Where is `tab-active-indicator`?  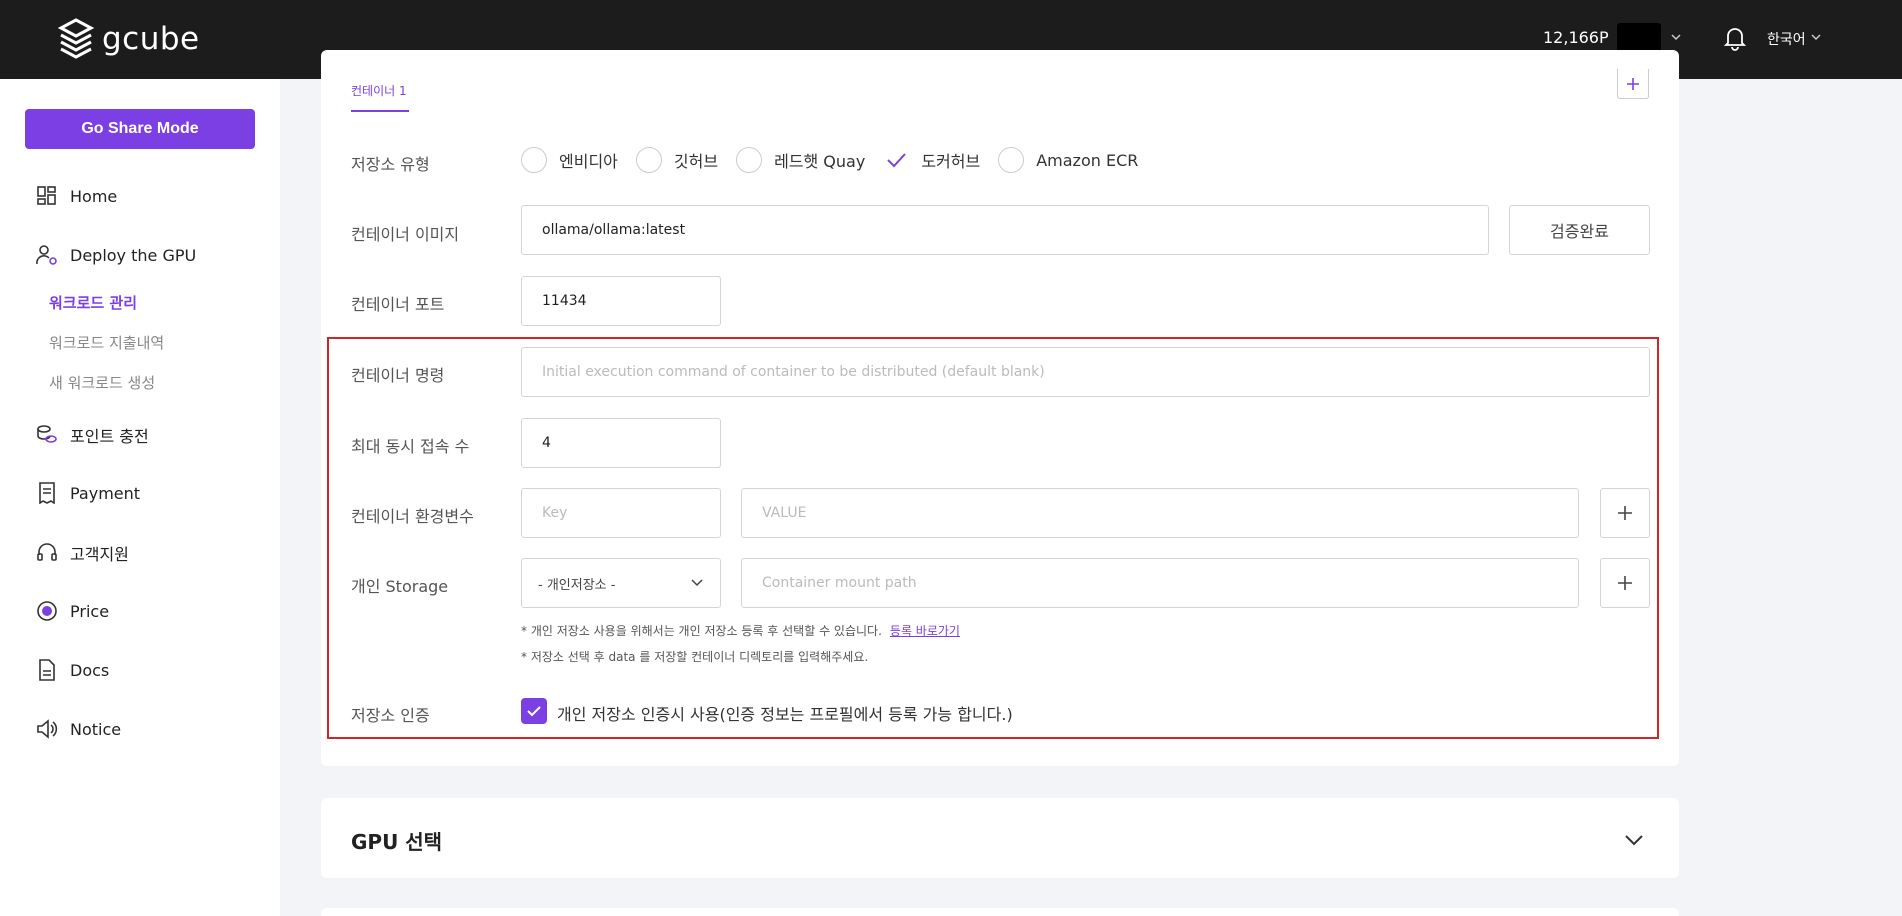 tab-active-indicator is located at coordinates (380, 111).